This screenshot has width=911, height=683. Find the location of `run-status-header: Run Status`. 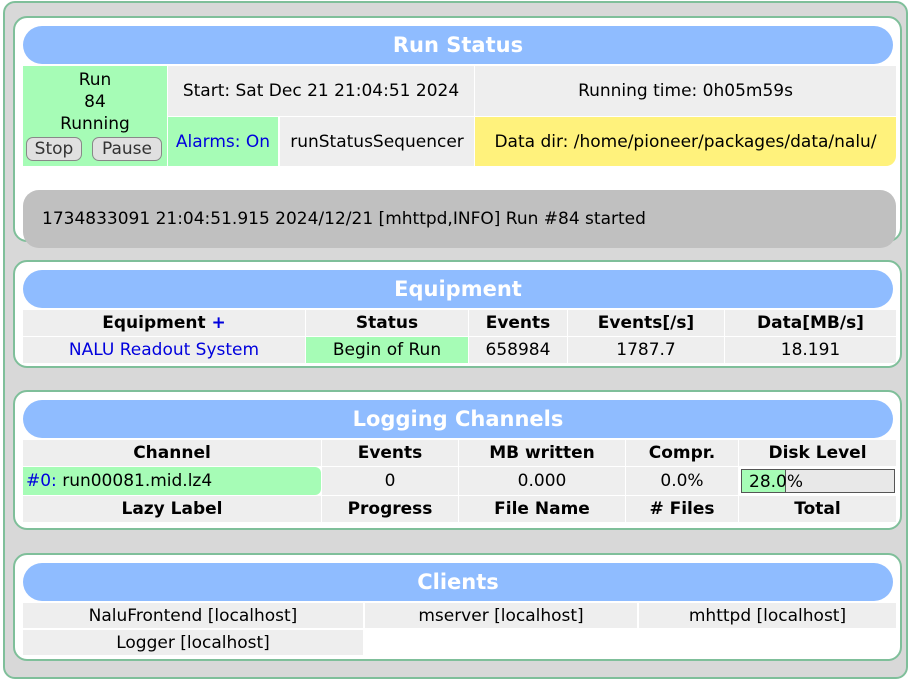

run-status-header: Run Status is located at coordinates (458, 45).